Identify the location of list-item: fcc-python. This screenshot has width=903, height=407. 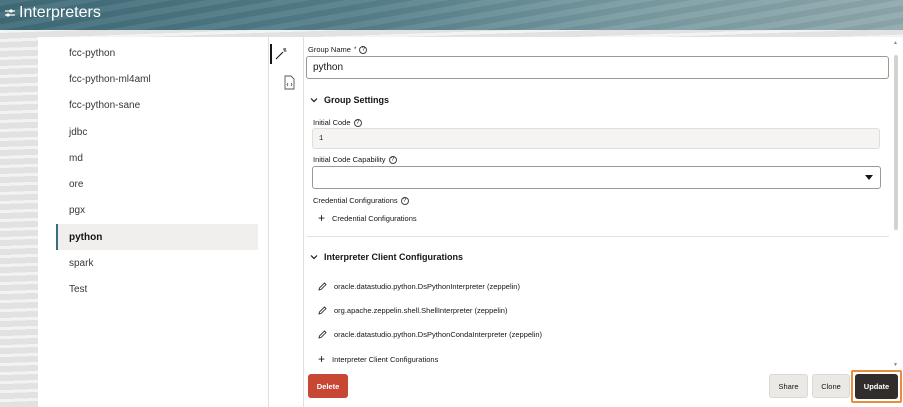
(157, 53).